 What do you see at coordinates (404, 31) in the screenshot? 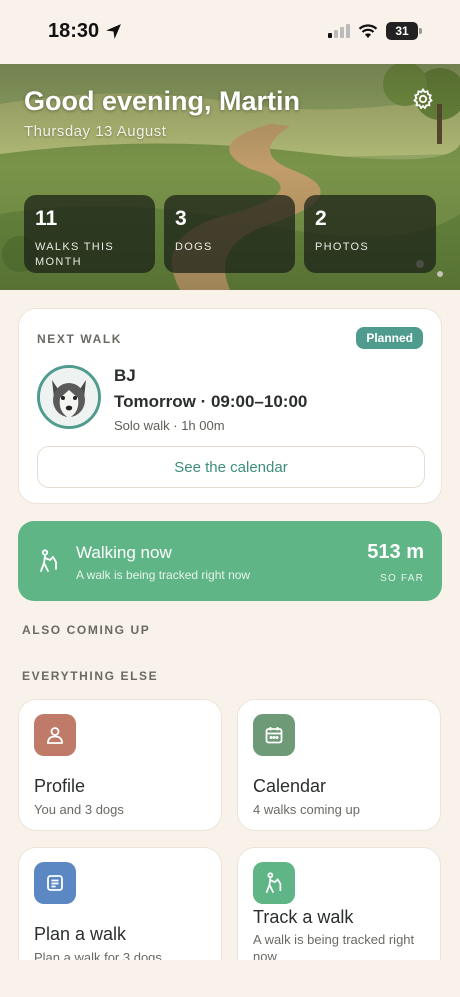
I see `battery-indicator: 31` at bounding box center [404, 31].